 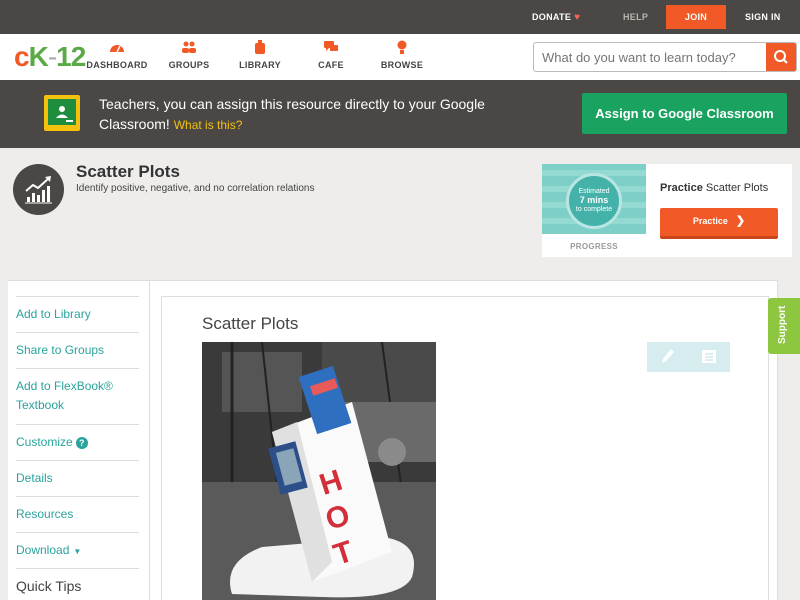 What do you see at coordinates (740, 221) in the screenshot?
I see `chevron-right-icon: ❯` at bounding box center [740, 221].